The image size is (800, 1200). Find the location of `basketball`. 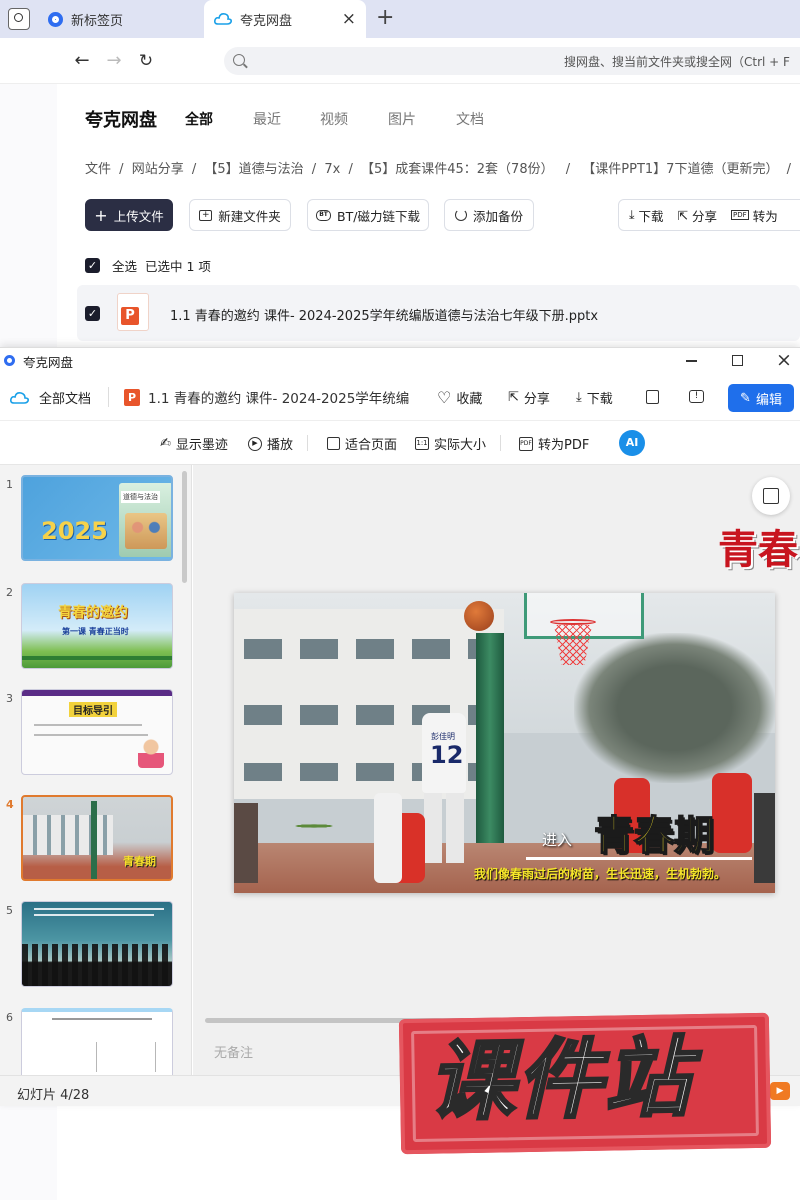

basketball is located at coordinates (479, 616).